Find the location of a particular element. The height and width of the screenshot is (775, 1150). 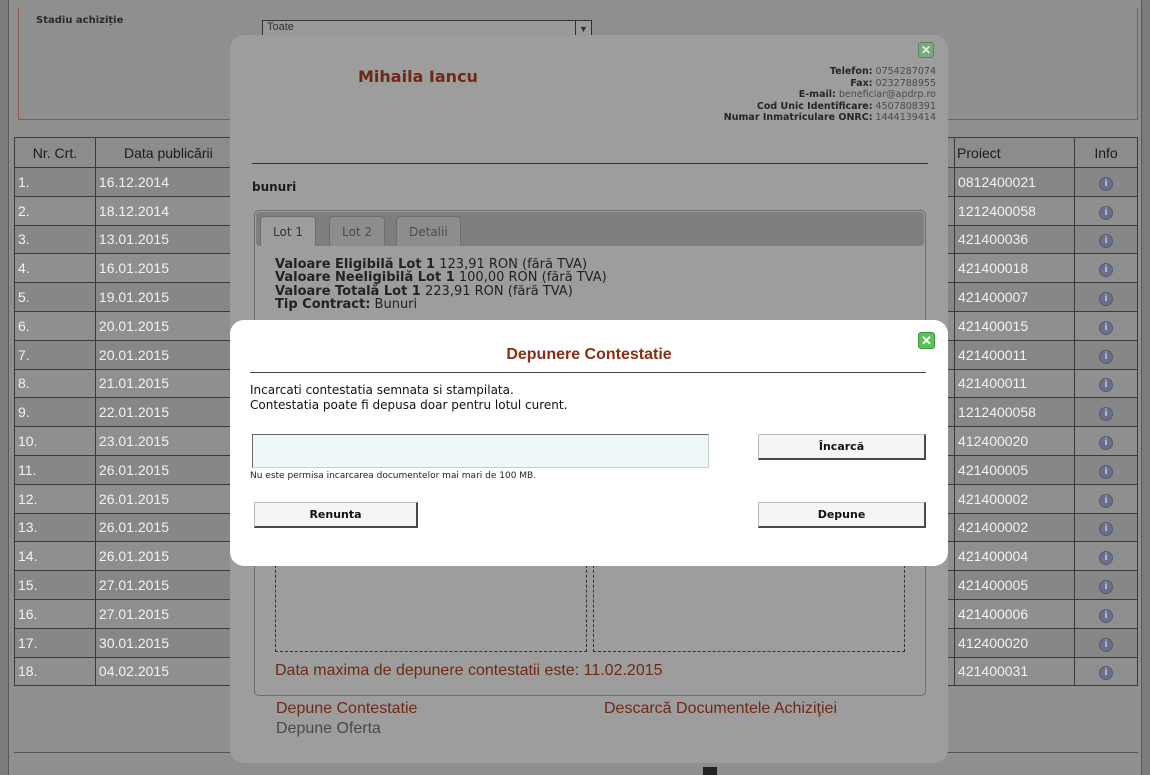

cell-date: 18.12.2014 is located at coordinates (168, 210).